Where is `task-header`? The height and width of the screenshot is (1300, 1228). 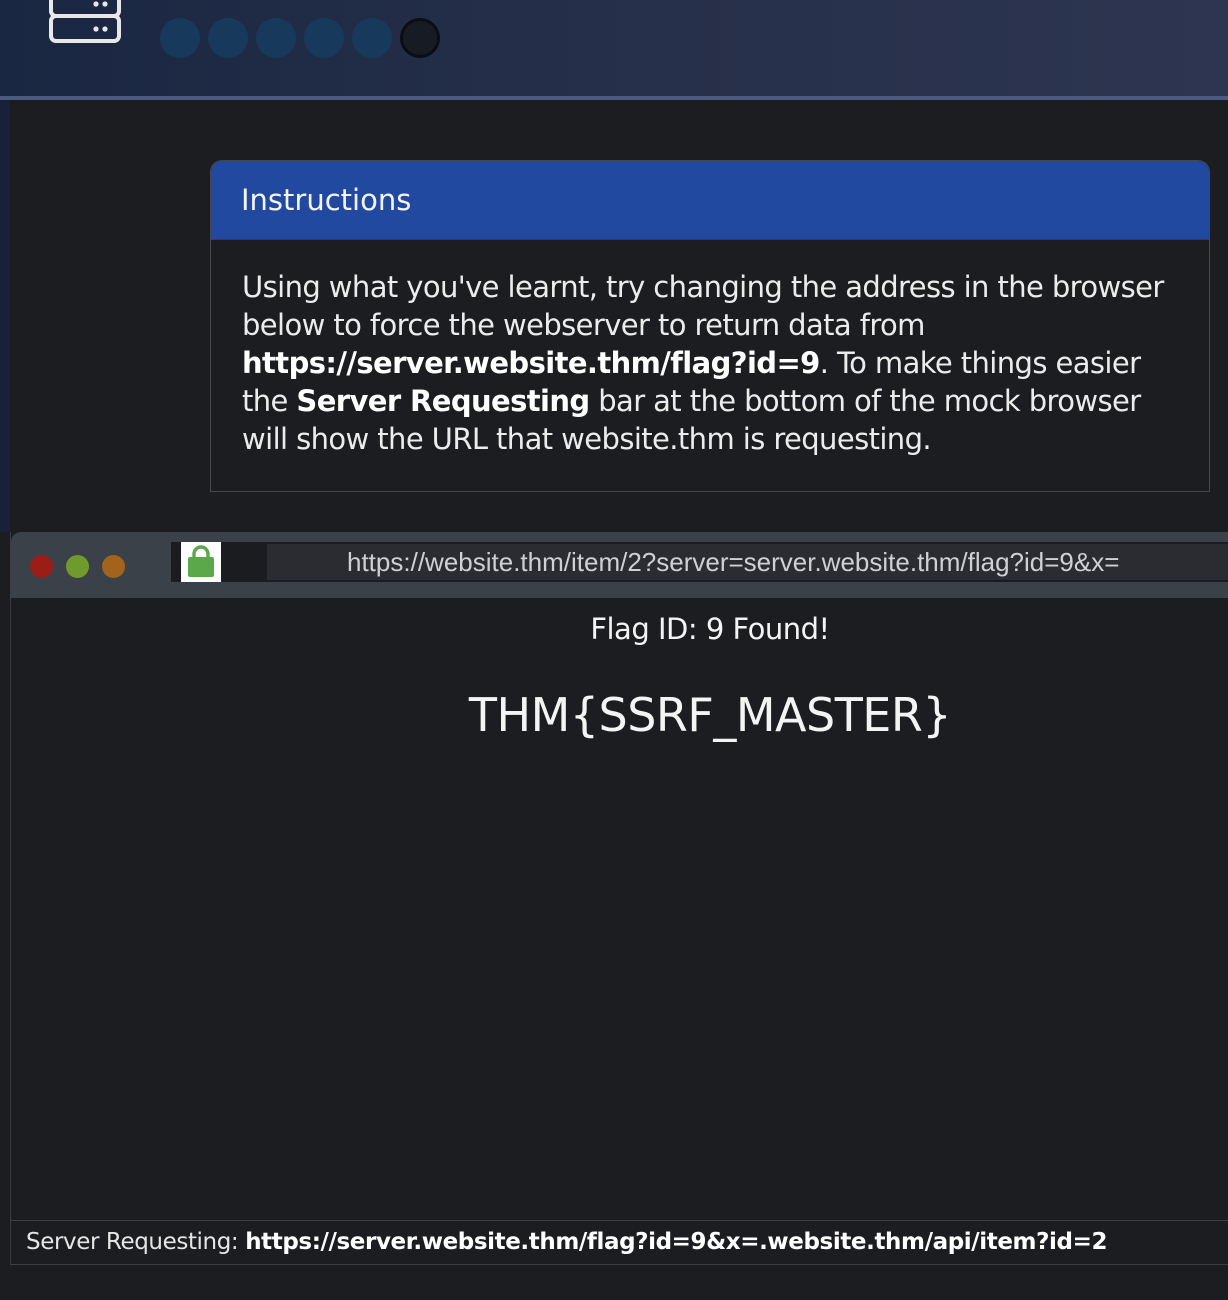 task-header is located at coordinates (614, 50).